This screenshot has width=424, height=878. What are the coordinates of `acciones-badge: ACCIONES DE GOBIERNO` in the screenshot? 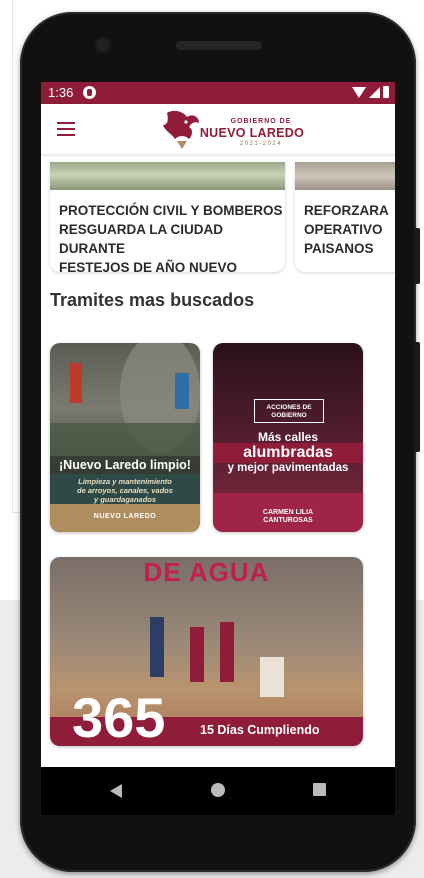 It's located at (289, 411).